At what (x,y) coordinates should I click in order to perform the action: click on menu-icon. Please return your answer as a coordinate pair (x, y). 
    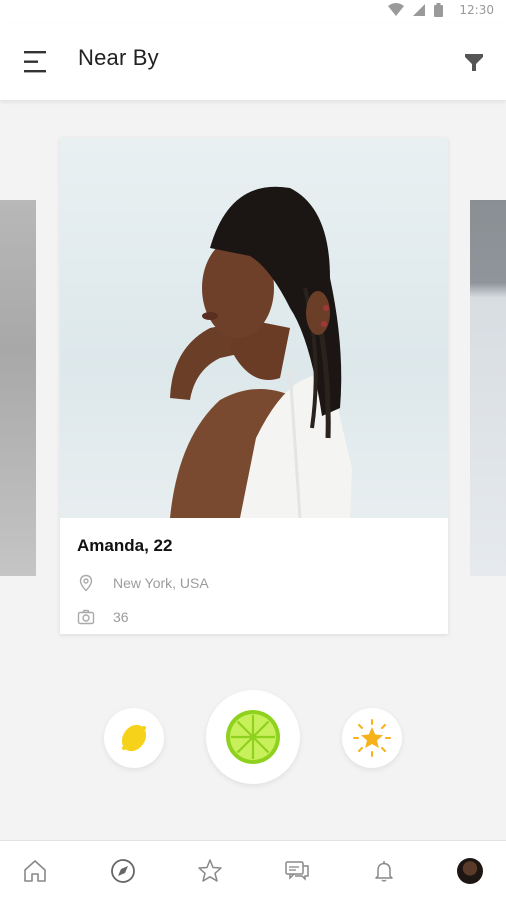
    Looking at the image, I should click on (35, 62).